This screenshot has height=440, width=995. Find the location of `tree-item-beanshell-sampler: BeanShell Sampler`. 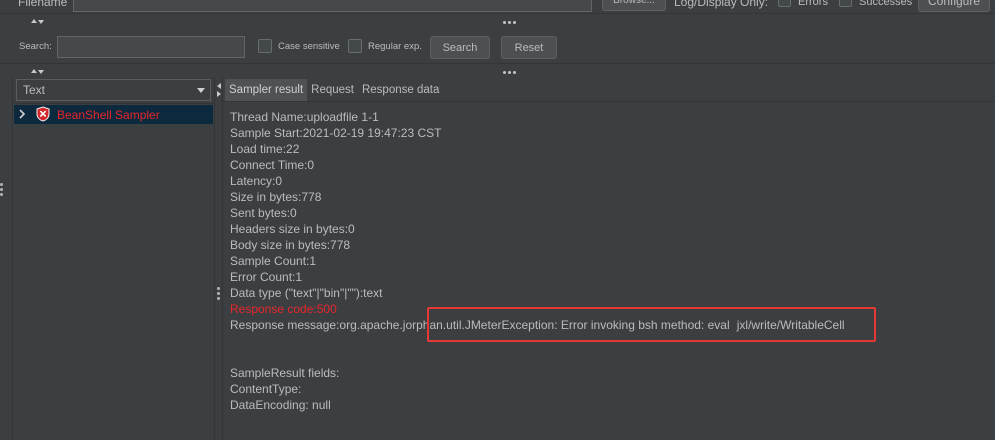

tree-item-beanshell-sampler: BeanShell Sampler is located at coordinates (113, 114).